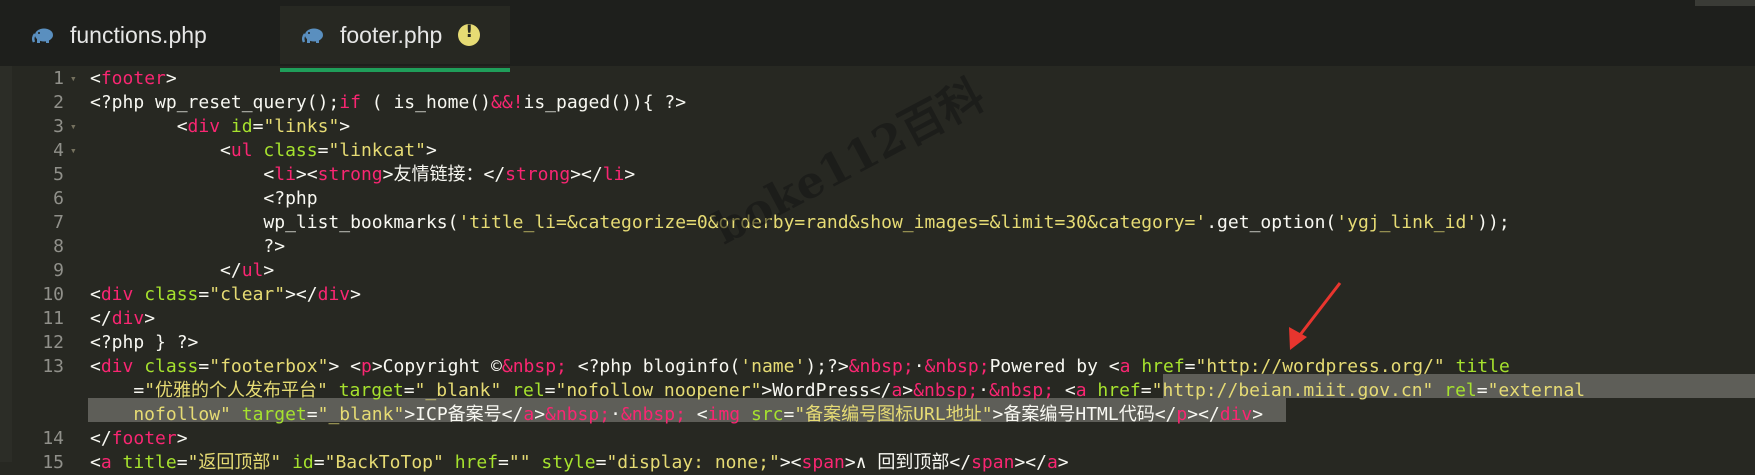 The width and height of the screenshot is (1755, 475). I want to click on annotation-arrow, so click(1315, 316).